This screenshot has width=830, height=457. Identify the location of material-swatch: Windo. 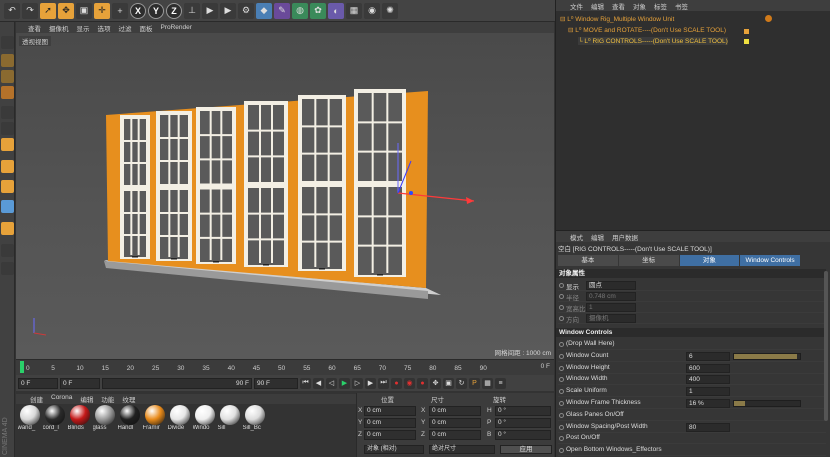
(204, 425).